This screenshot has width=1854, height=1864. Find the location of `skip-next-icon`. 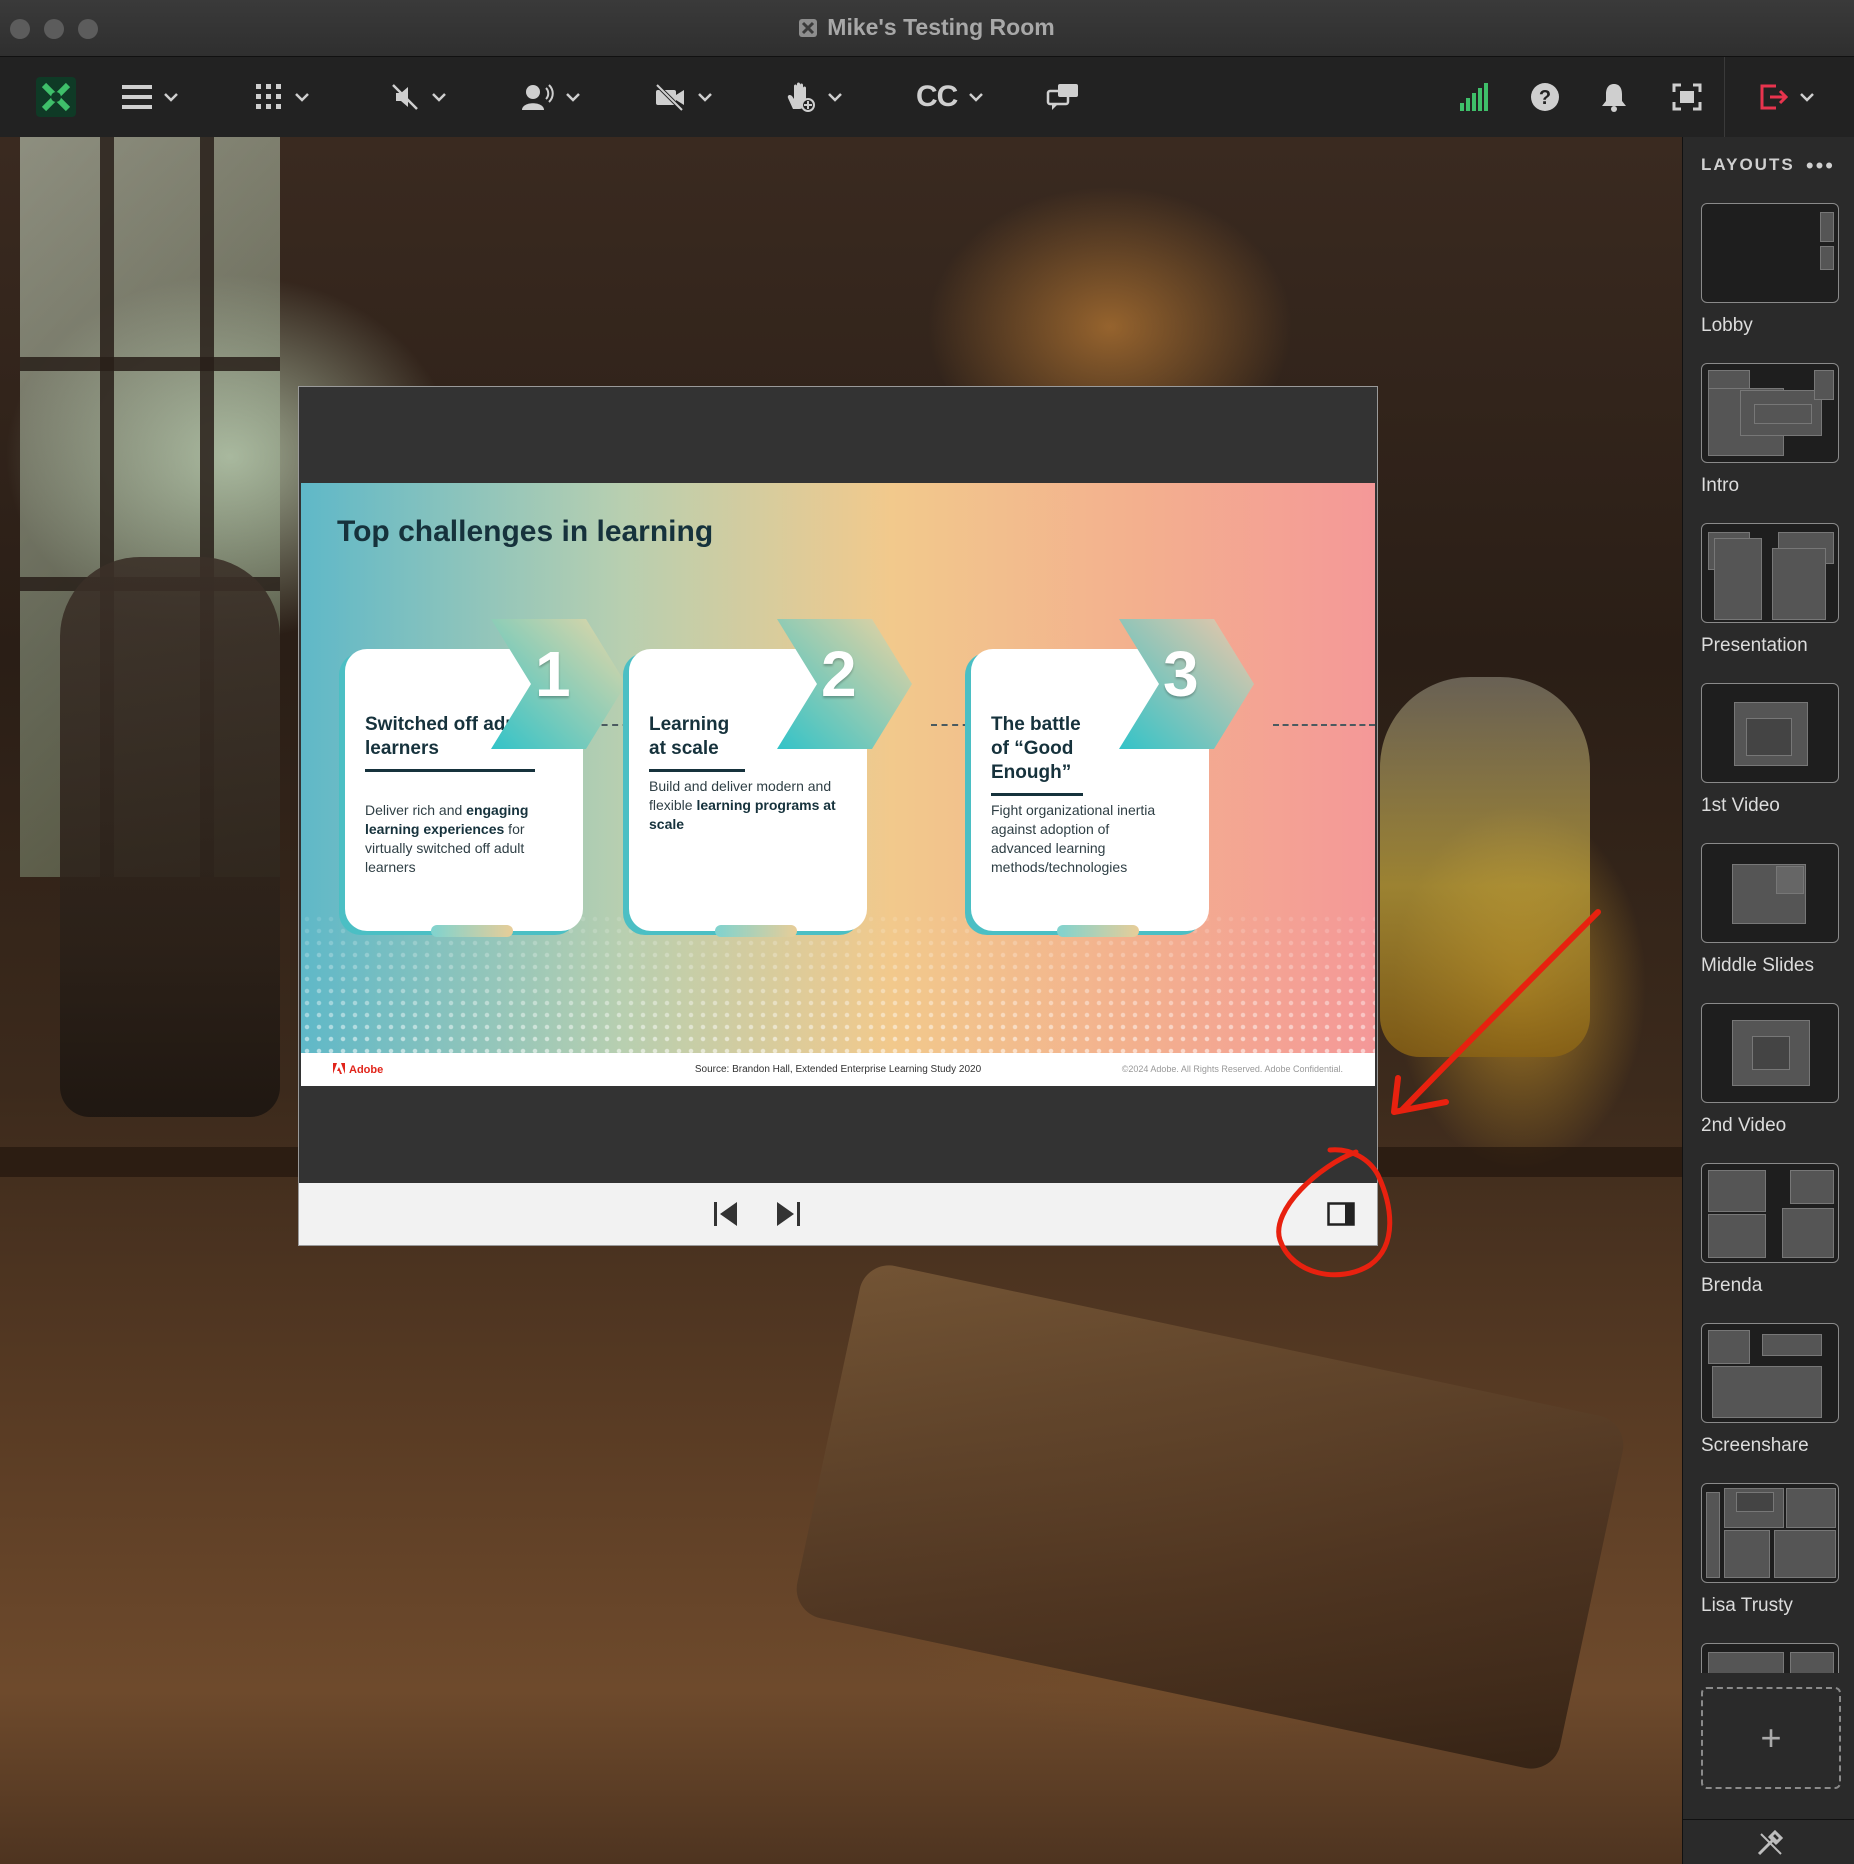

skip-next-icon is located at coordinates (788, 1214).